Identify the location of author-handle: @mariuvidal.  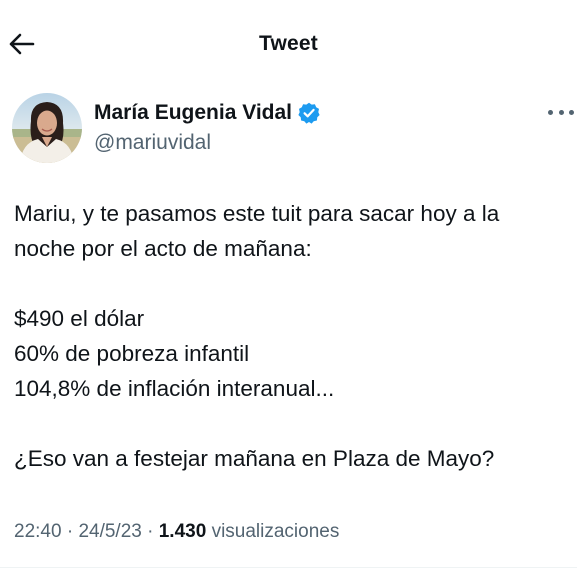
(152, 143).